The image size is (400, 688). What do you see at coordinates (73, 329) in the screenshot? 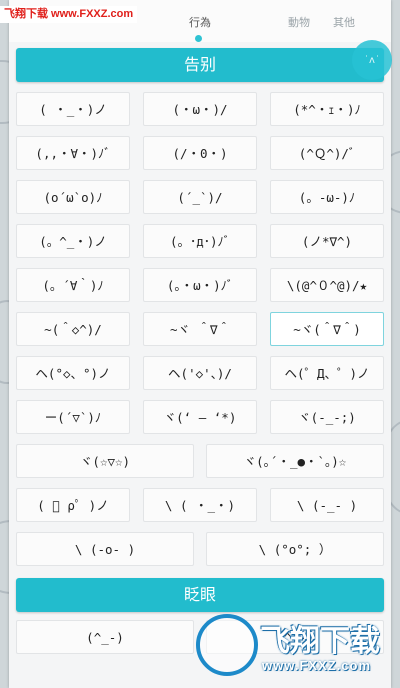
I see `emoticon-card: ~(＾◇^)/` at bounding box center [73, 329].